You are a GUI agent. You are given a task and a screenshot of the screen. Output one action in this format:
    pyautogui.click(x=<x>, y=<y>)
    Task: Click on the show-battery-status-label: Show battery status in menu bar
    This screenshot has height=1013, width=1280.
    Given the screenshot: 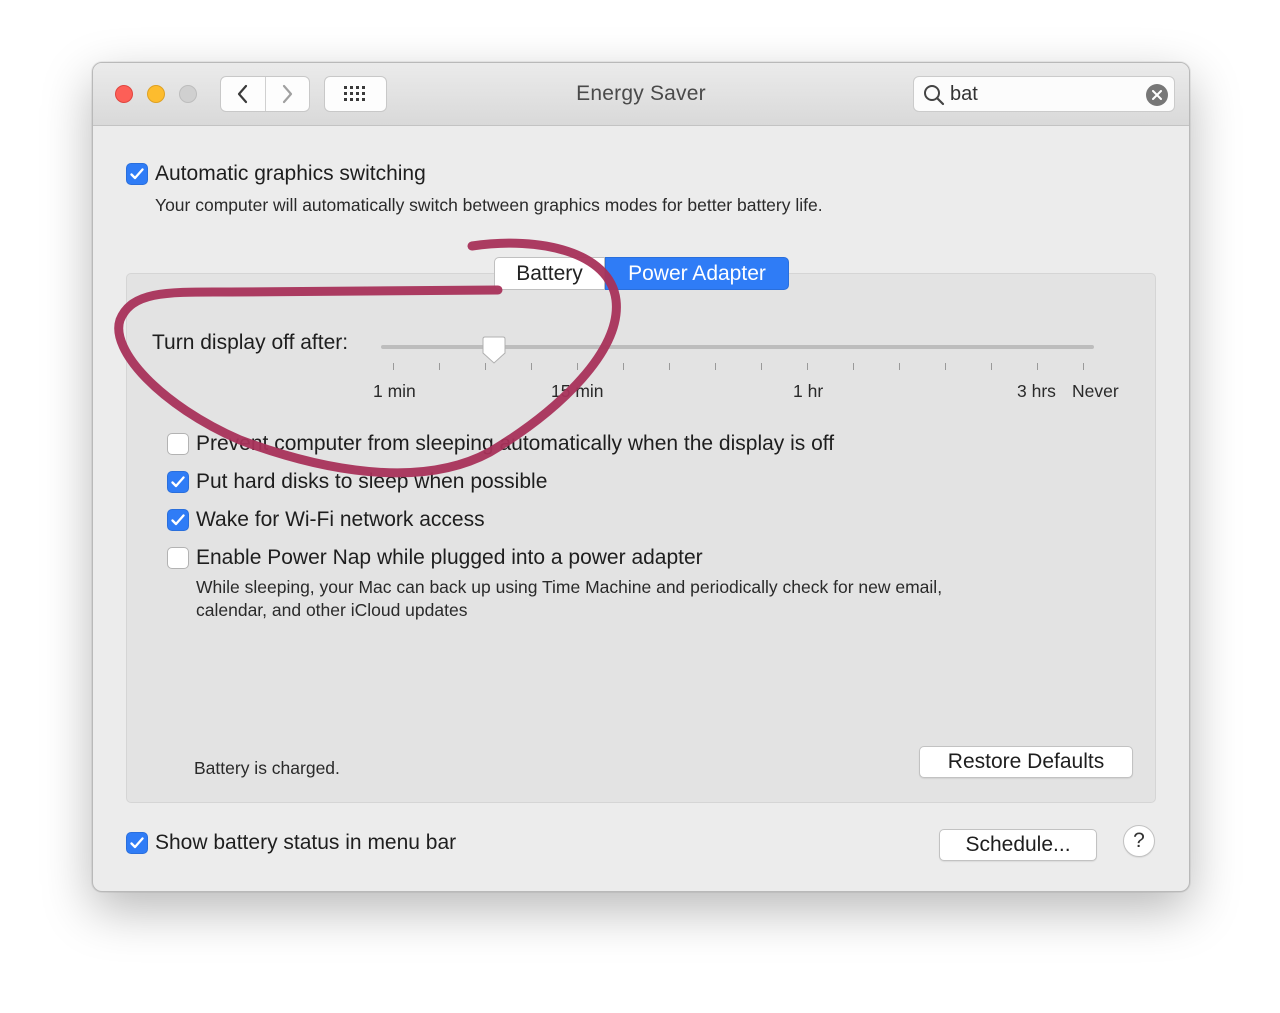 What is the action you would take?
    pyautogui.click(x=306, y=842)
    